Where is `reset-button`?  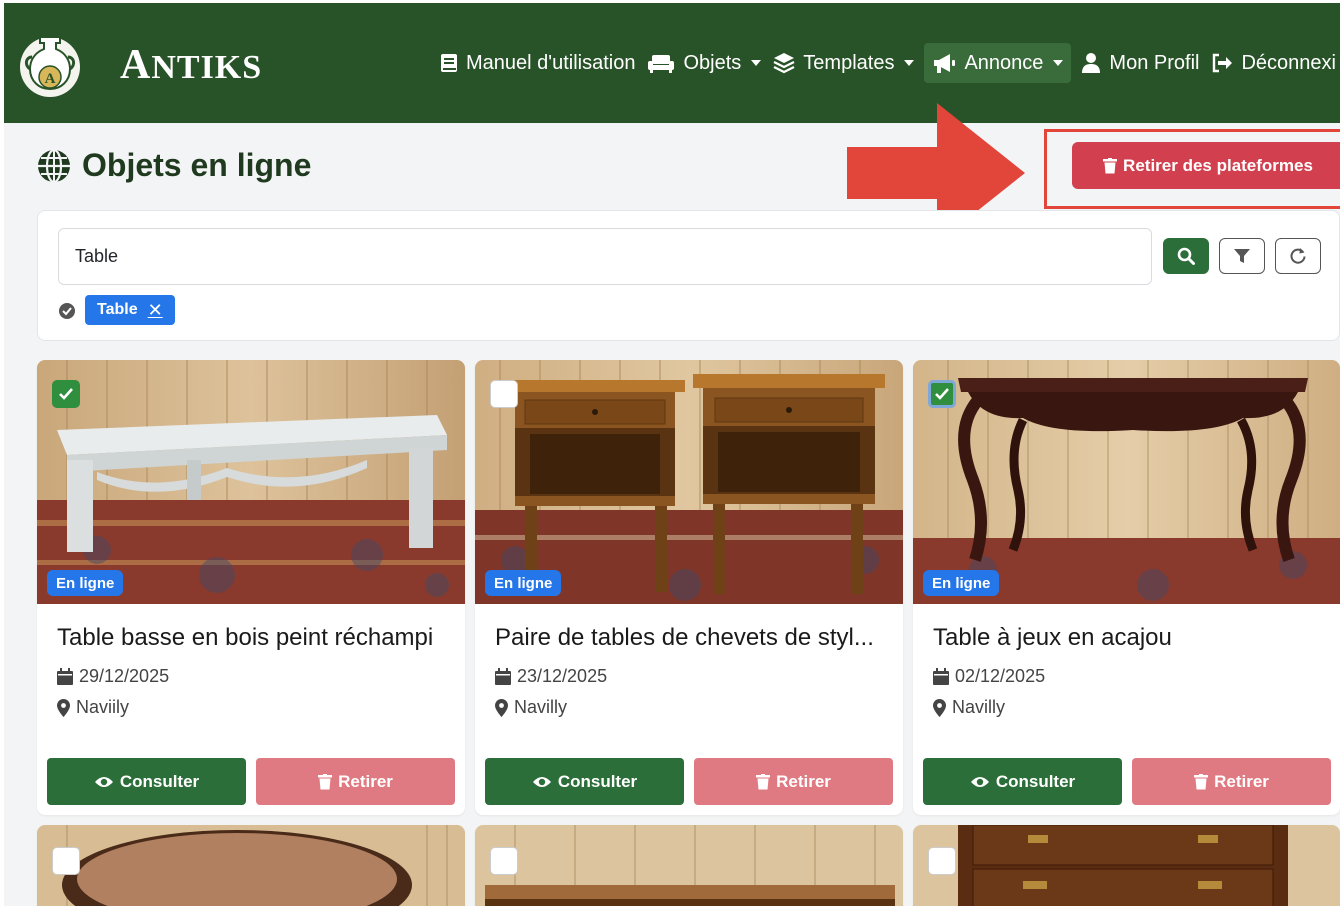 reset-button is located at coordinates (1298, 256).